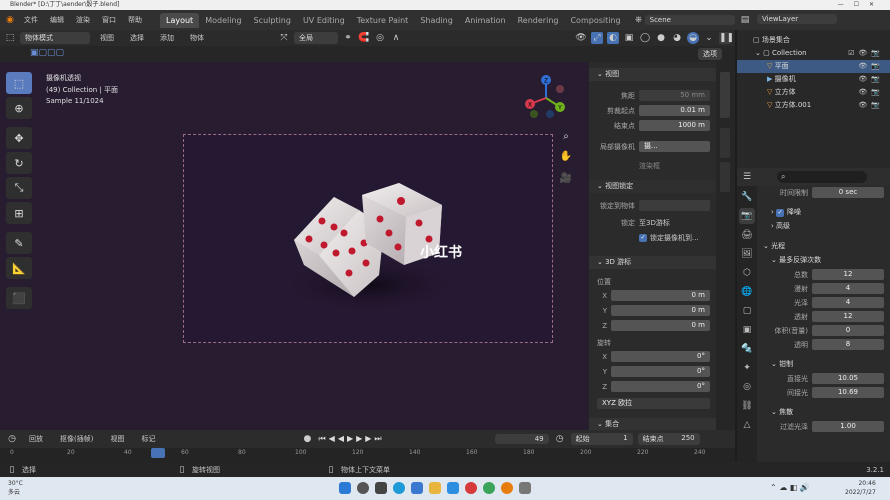 This screenshot has width=890, height=500. What do you see at coordinates (660, 325) in the screenshot?
I see `loc-z-field: 0 m` at bounding box center [660, 325].